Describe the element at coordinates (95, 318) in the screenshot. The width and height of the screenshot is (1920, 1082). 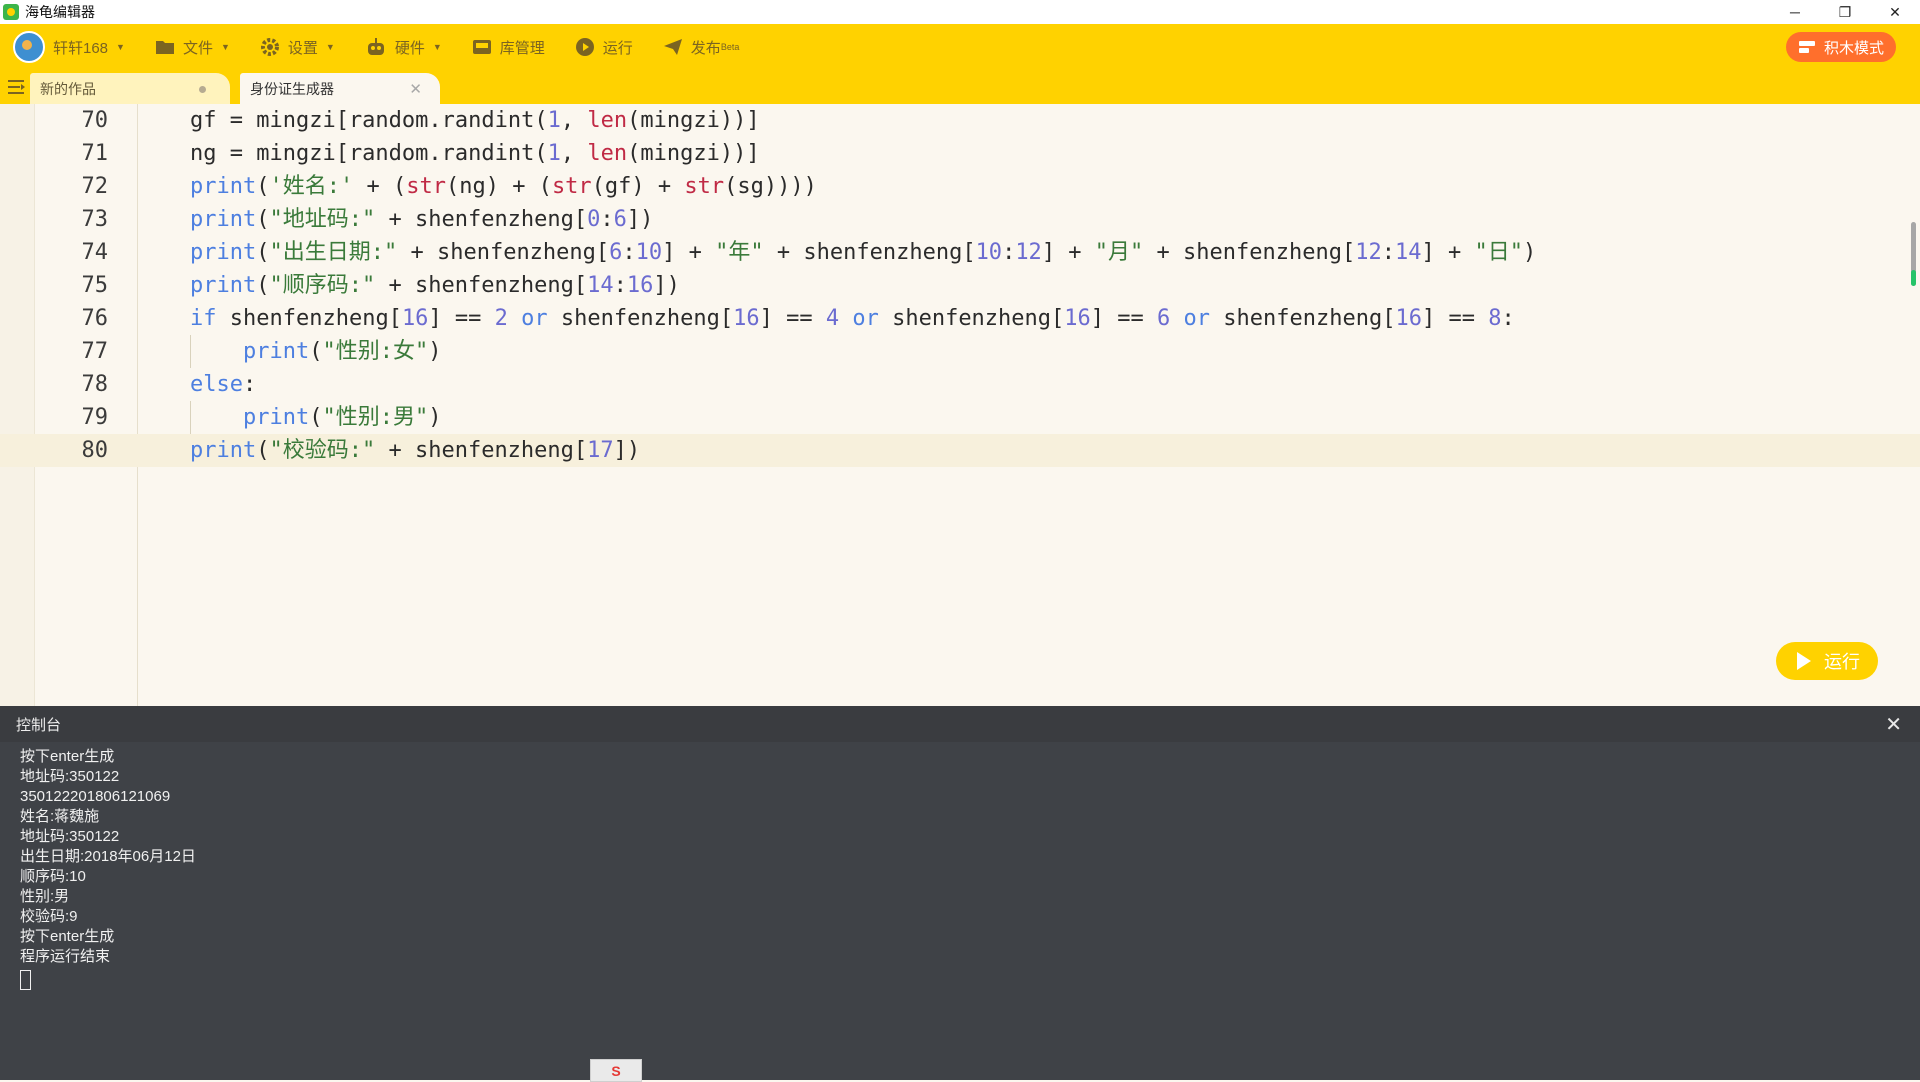
I see `line-number: 76` at that location.